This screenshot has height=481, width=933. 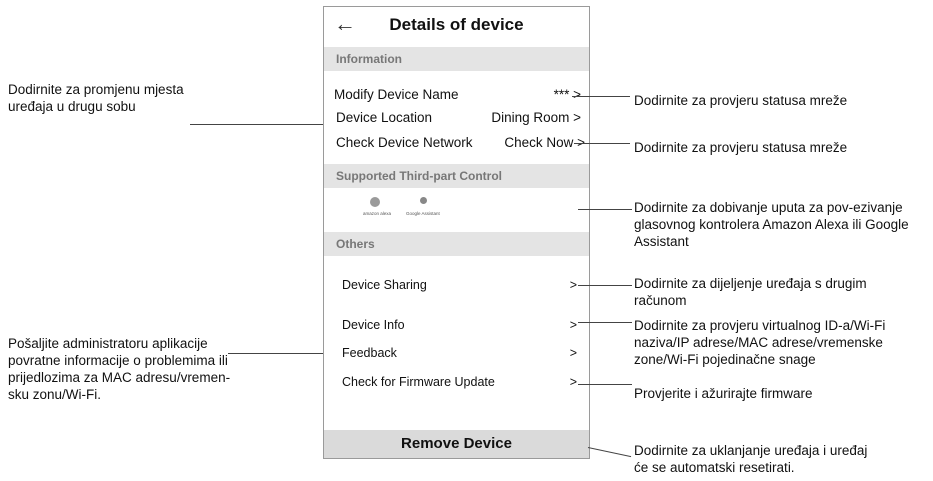 What do you see at coordinates (609, 452) in the screenshot?
I see `leader-line-remove` at bounding box center [609, 452].